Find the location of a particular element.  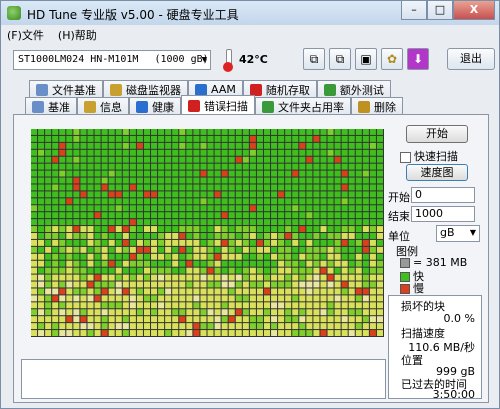

tab-health-cross: 健康 is located at coordinates (155, 106).